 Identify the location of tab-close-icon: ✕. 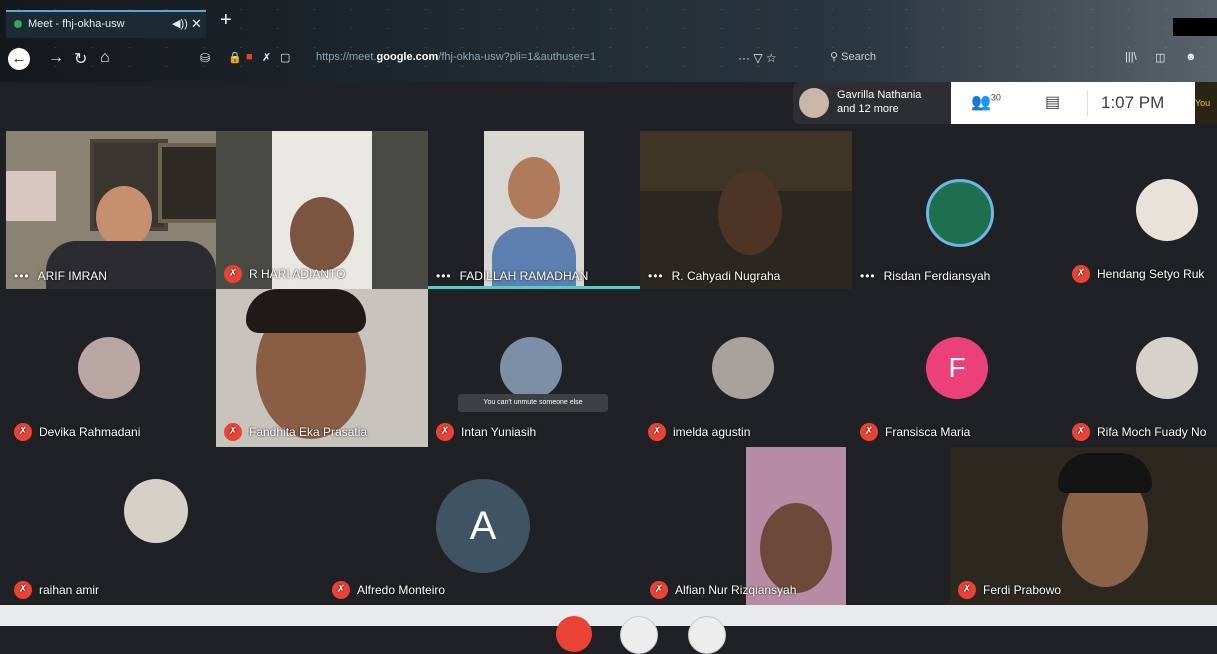
(196, 24).